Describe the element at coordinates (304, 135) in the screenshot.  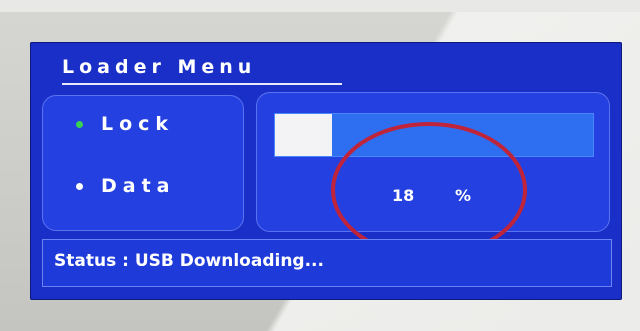
I see `progress-bar-fill` at that location.